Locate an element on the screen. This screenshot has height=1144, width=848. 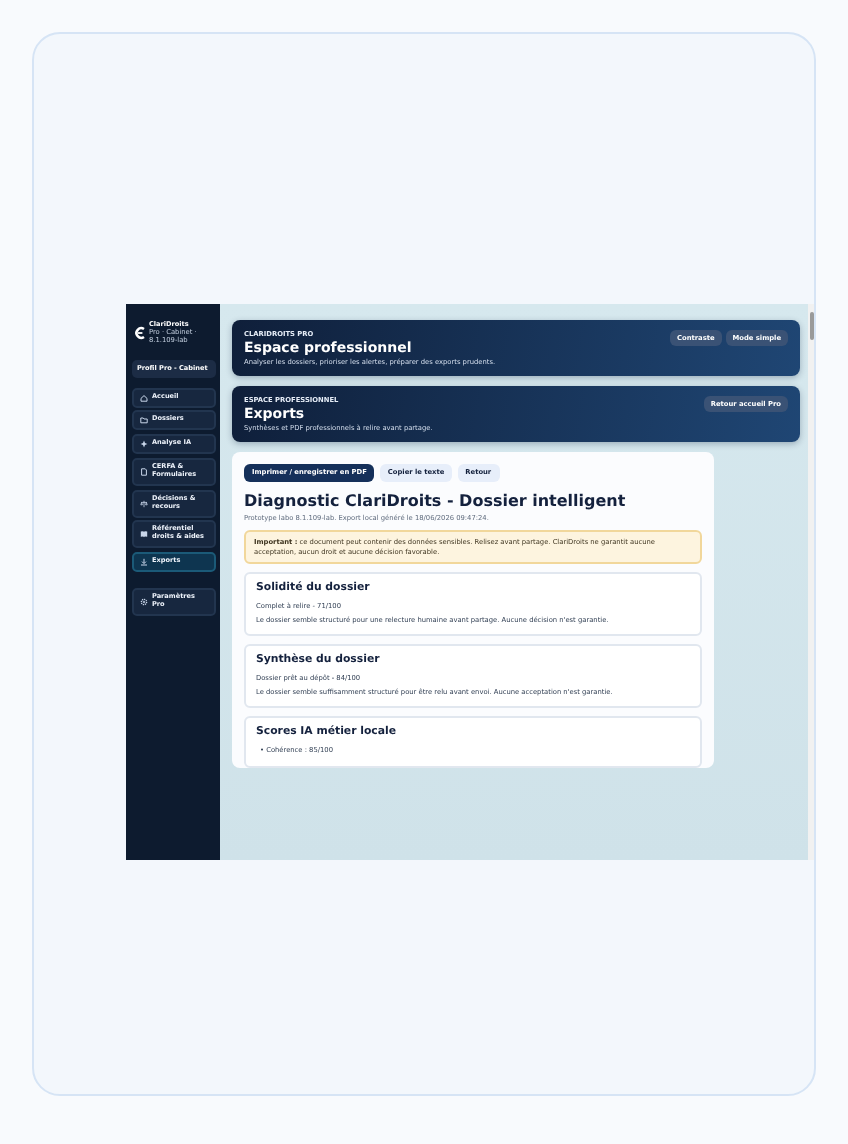
report-title: Diagnostic ClariDroits - Dossier intelligent is located at coordinates (436, 500).